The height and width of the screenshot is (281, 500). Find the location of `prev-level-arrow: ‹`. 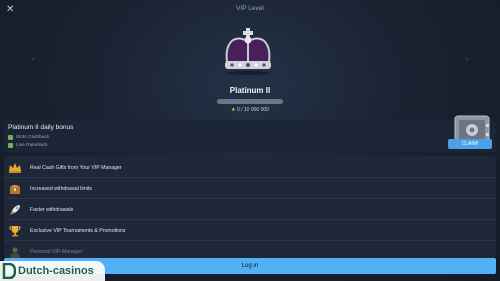

prev-level-arrow: ‹ is located at coordinates (33, 59).